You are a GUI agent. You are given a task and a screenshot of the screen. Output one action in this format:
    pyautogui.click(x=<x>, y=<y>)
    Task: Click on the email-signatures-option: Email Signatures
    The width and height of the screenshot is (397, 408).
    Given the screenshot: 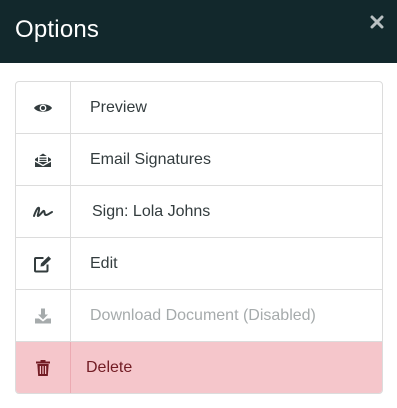 What is the action you would take?
    pyautogui.click(x=199, y=160)
    